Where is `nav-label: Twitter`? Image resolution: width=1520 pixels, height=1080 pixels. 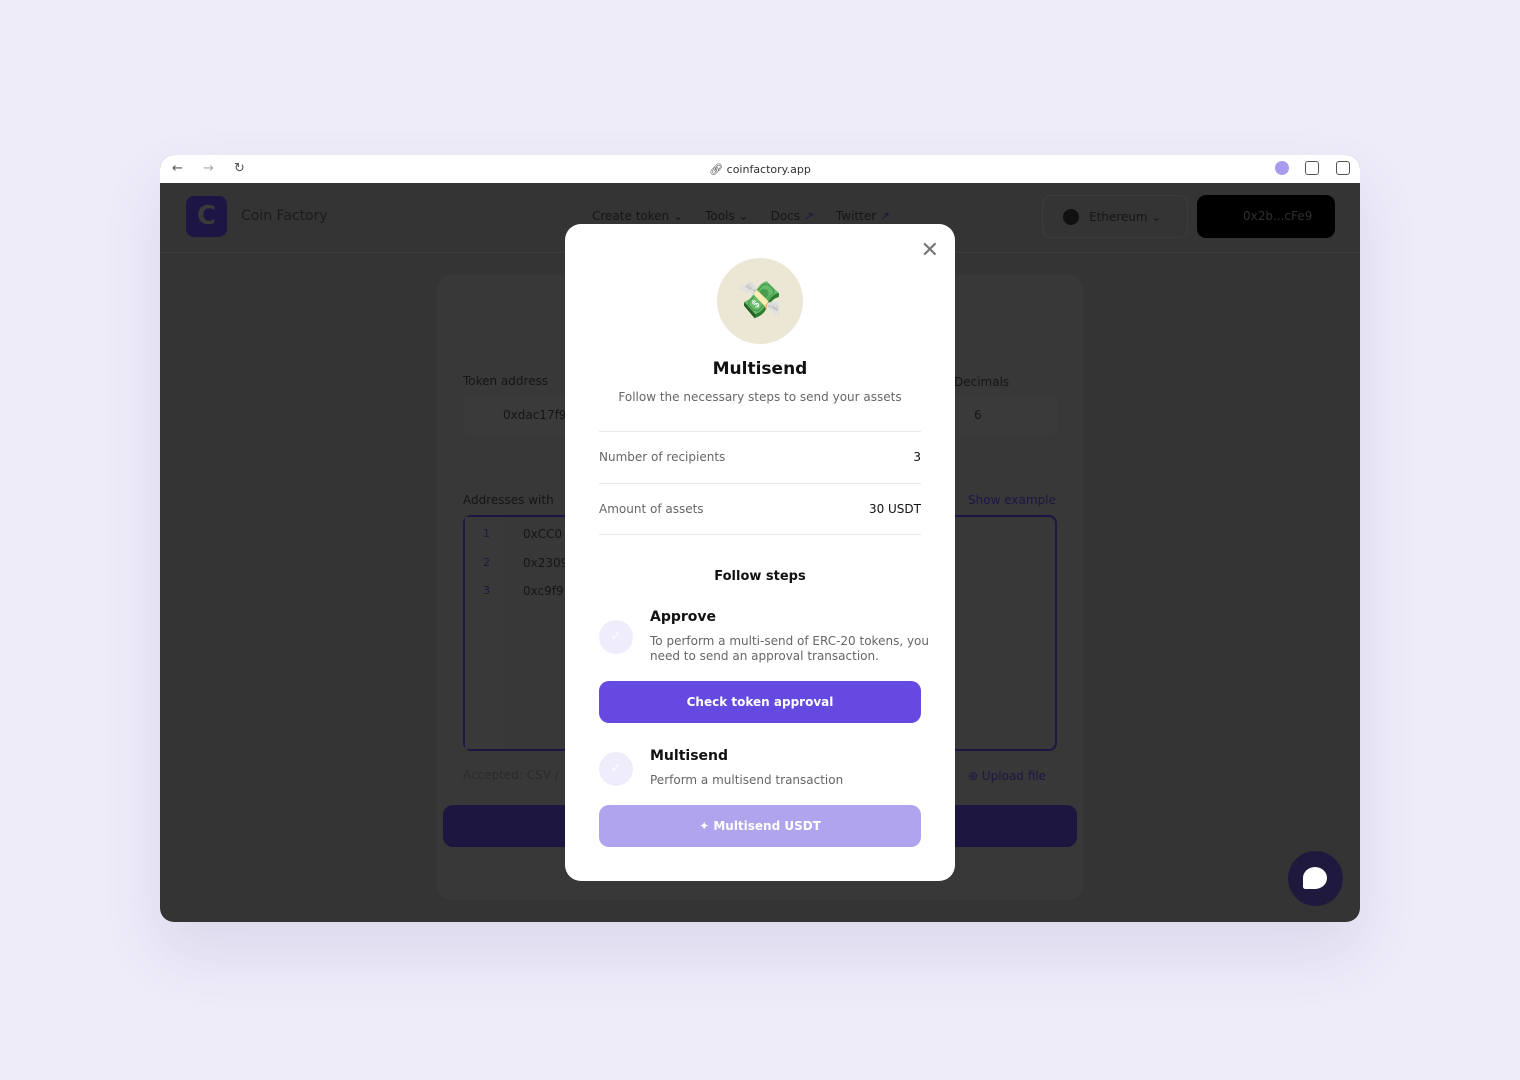
nav-label: Twitter is located at coordinates (856, 216).